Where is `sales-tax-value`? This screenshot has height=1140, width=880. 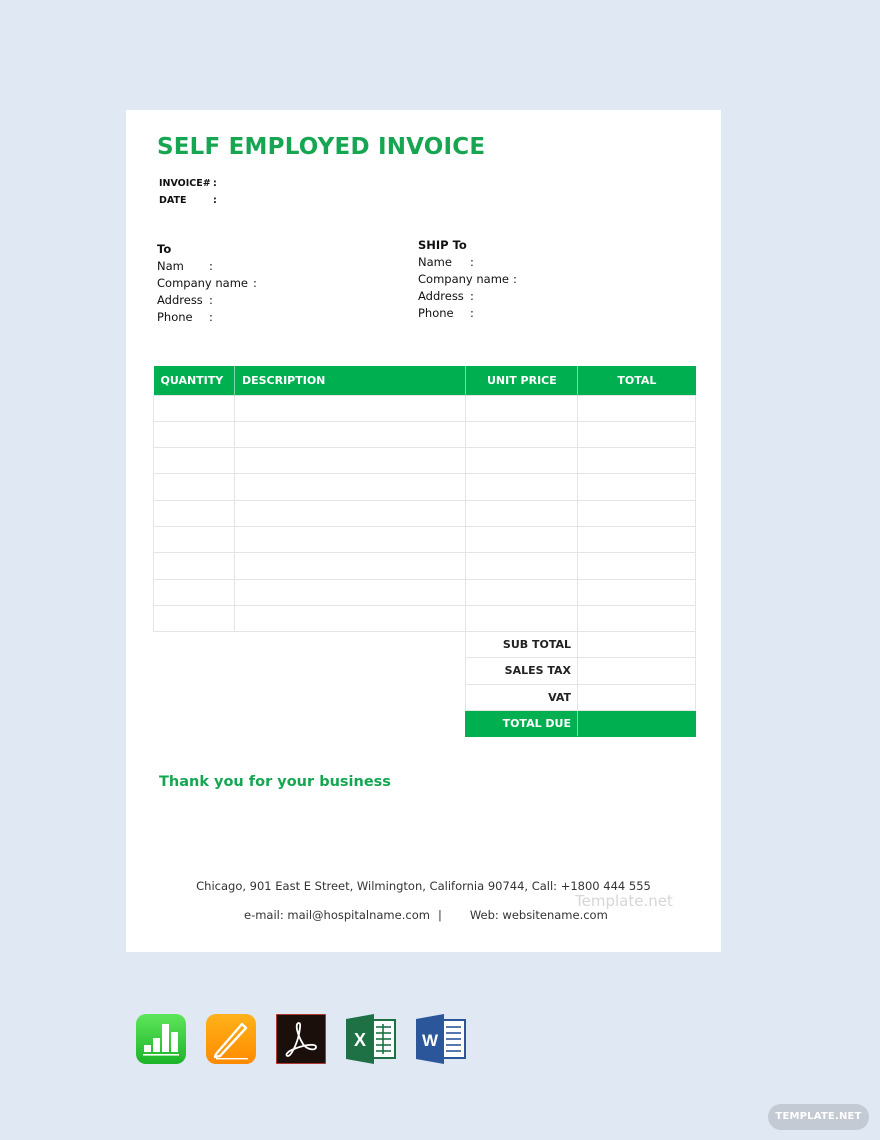 sales-tax-value is located at coordinates (636, 671).